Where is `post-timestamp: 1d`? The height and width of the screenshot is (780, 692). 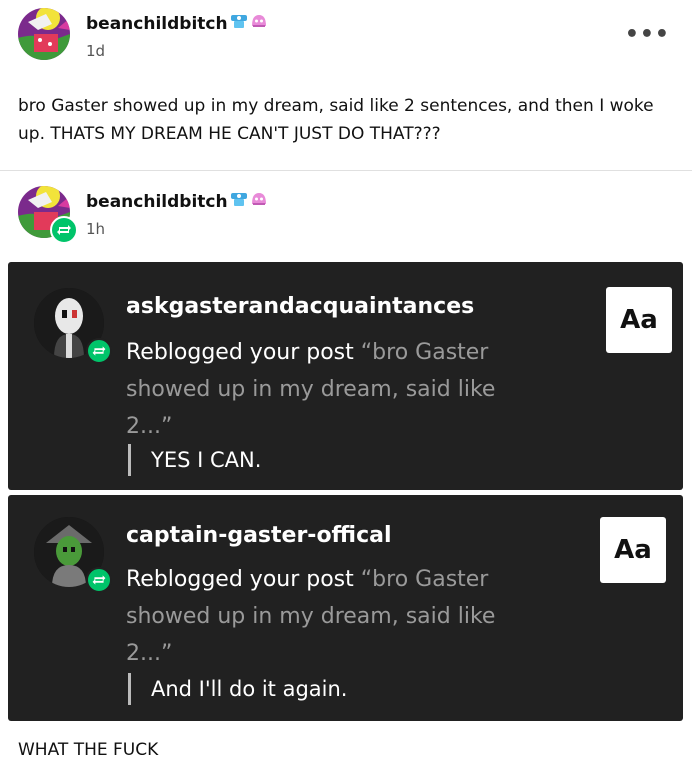 post-timestamp: 1d is located at coordinates (95, 51).